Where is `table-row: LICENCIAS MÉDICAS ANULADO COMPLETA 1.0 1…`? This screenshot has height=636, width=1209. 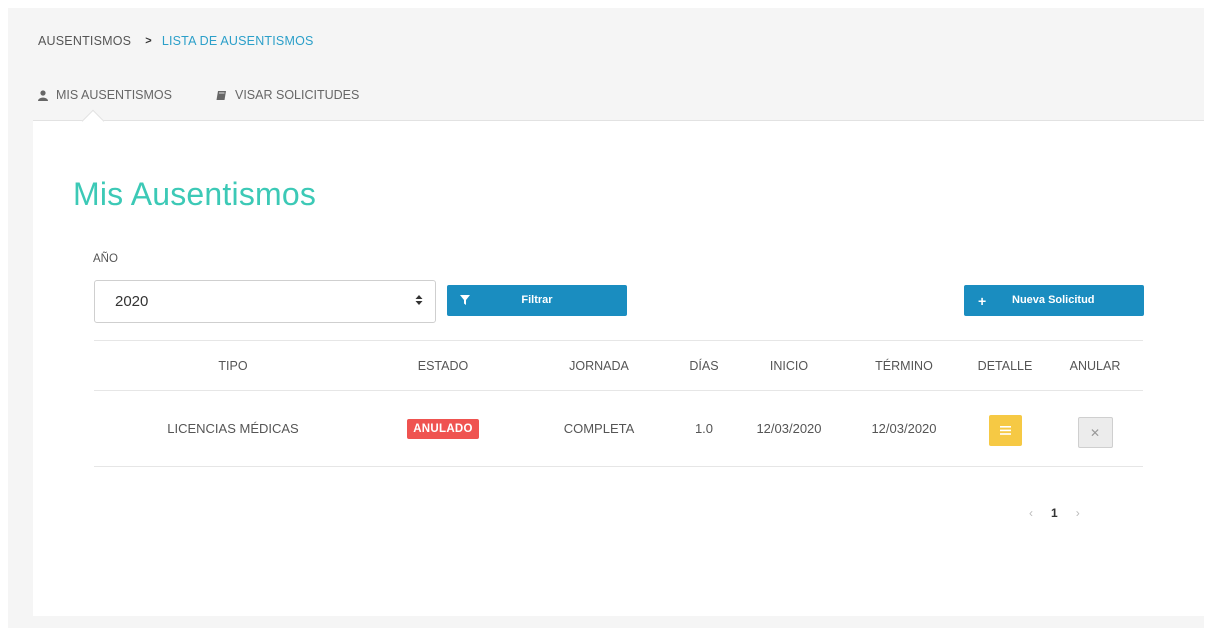
table-row: LICENCIAS MÉDICAS ANULADO COMPLETA 1.0 1… is located at coordinates (618, 428).